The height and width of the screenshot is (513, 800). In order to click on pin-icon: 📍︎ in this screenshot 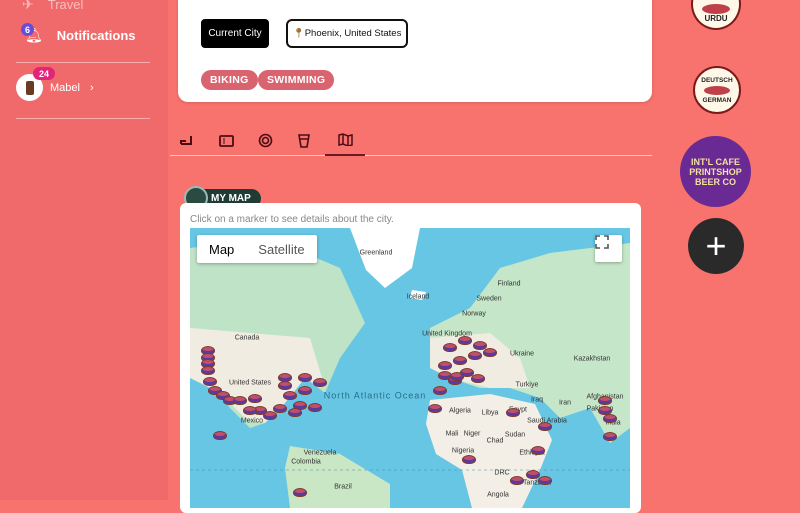, I will do `click(298, 33)`.